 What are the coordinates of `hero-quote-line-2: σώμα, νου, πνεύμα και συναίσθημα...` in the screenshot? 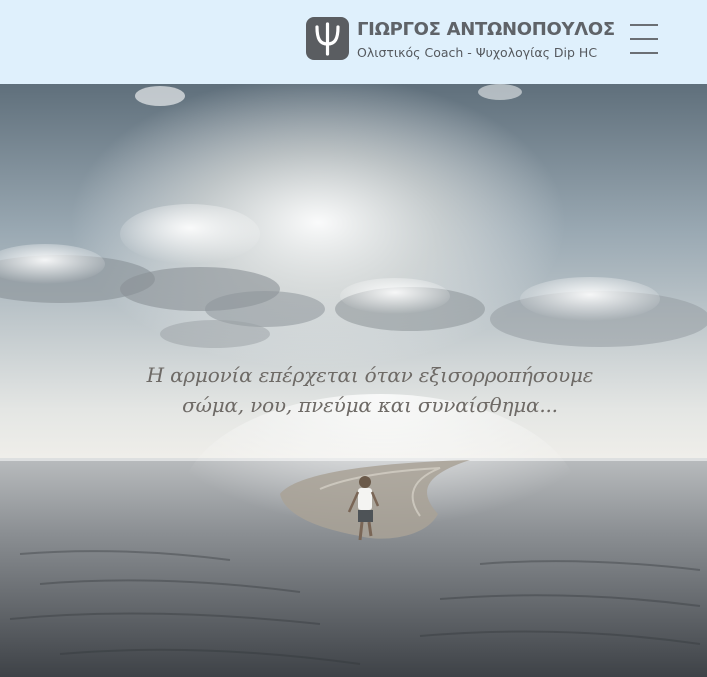 It's located at (370, 405).